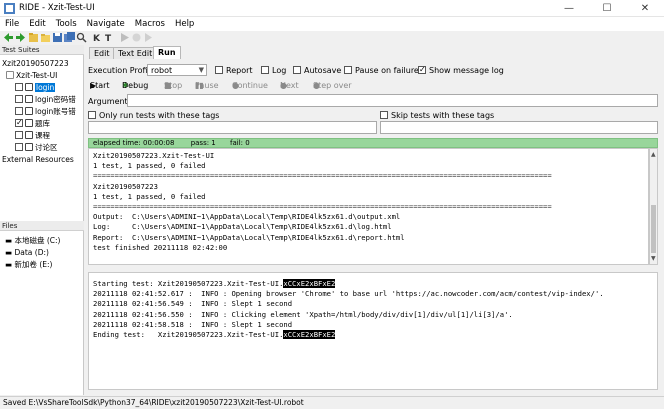 This screenshot has width=664, height=409. Describe the element at coordinates (317, 70) in the screenshot. I see `autosave-checkbox: Autosave` at that location.